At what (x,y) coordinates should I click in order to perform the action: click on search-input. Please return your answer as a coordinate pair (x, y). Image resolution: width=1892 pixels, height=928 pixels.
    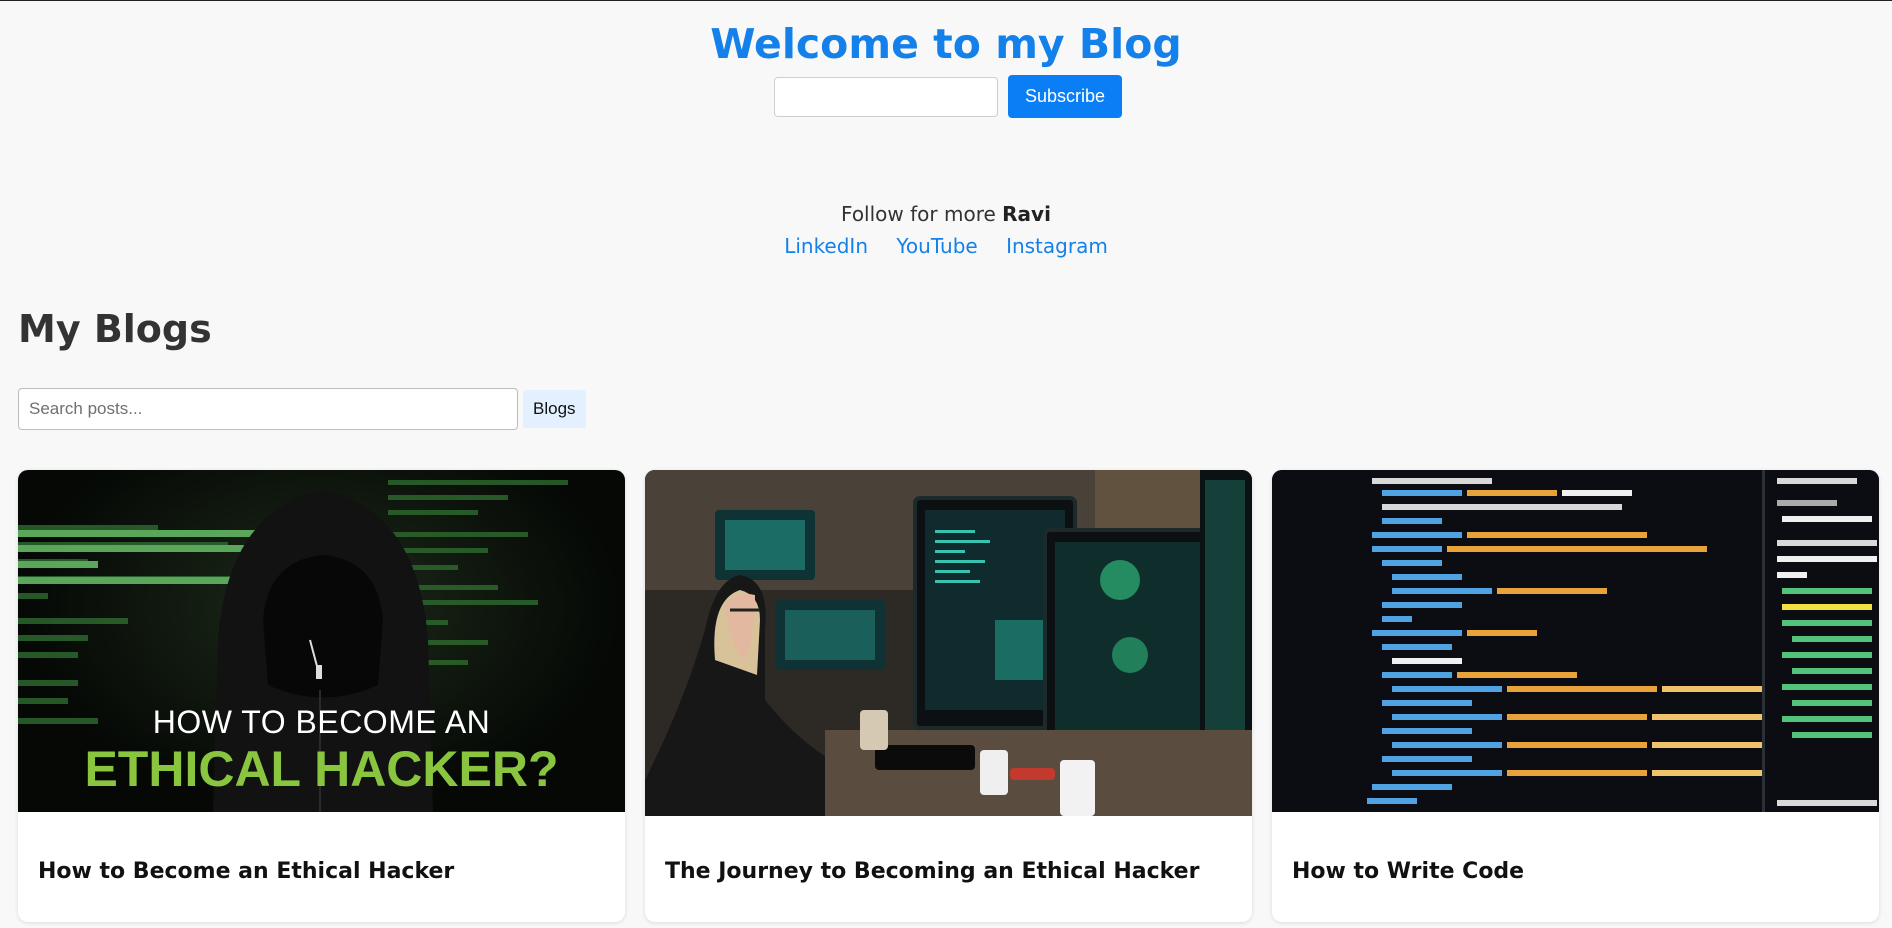
    Looking at the image, I should click on (268, 409).